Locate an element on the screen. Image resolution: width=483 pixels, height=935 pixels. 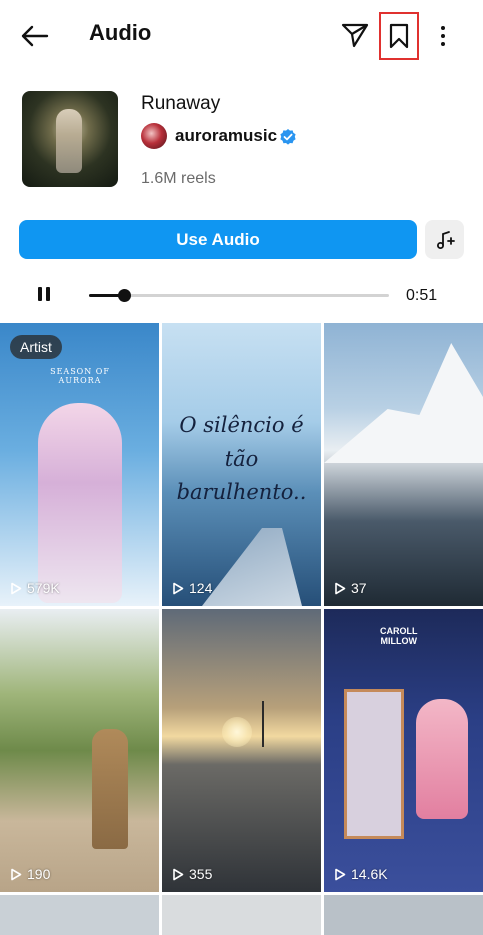
reel-thumbnail: SEASON OF AURORA Artist 579K is located at coordinates (79, 464).